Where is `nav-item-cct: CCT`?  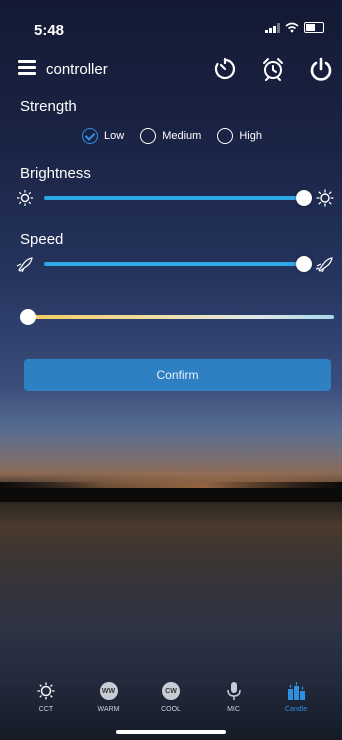 nav-item-cct: CCT is located at coordinates (46, 701).